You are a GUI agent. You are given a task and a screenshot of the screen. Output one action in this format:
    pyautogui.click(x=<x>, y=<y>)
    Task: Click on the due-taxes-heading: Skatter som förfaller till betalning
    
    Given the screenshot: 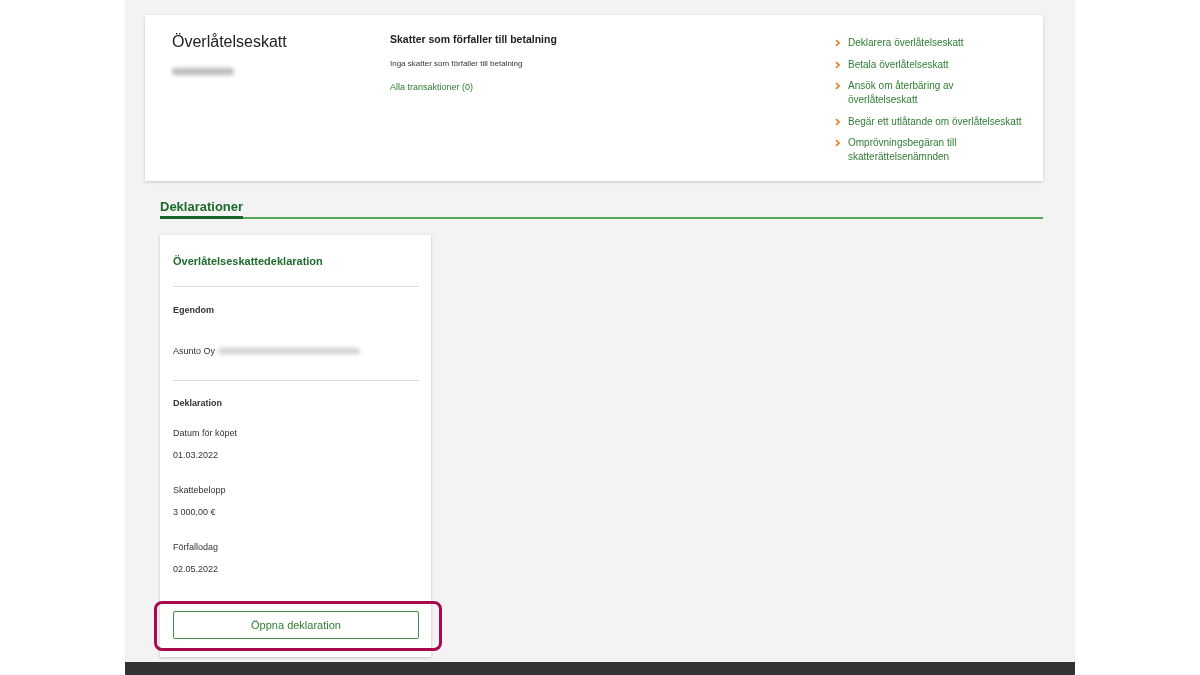 What is the action you would take?
    pyautogui.click(x=473, y=39)
    